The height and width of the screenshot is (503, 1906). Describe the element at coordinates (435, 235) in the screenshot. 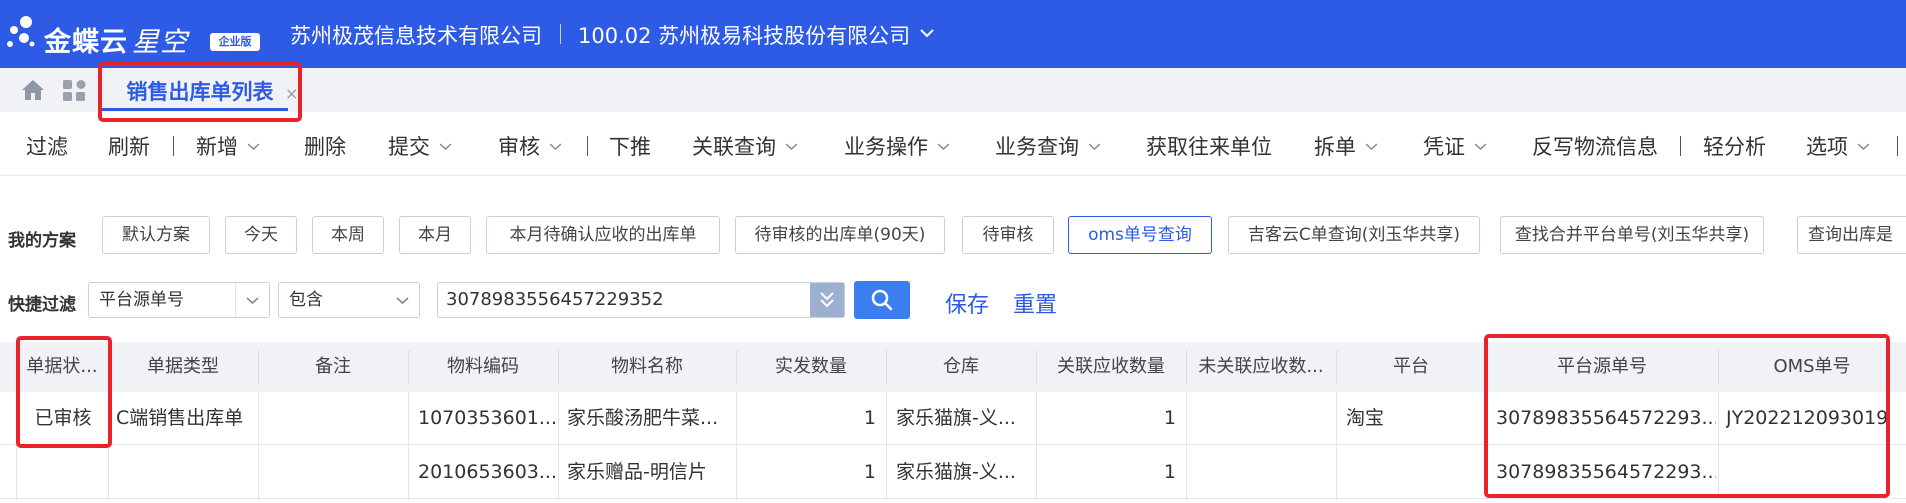

I see `scheme-this-month: 本月` at that location.